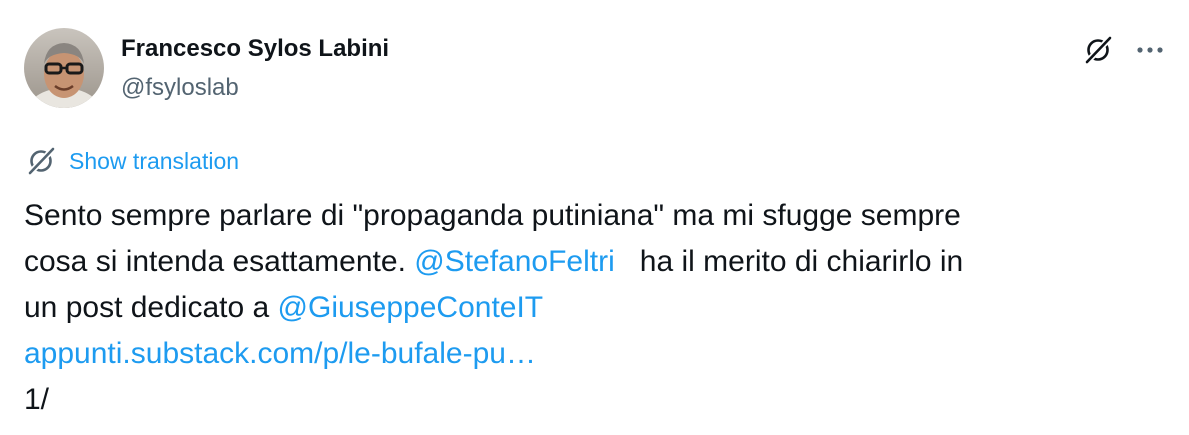 This screenshot has height=435, width=1189. What do you see at coordinates (411, 307) in the screenshot?
I see `mention-link: @GiuseppeConteIT` at bounding box center [411, 307].